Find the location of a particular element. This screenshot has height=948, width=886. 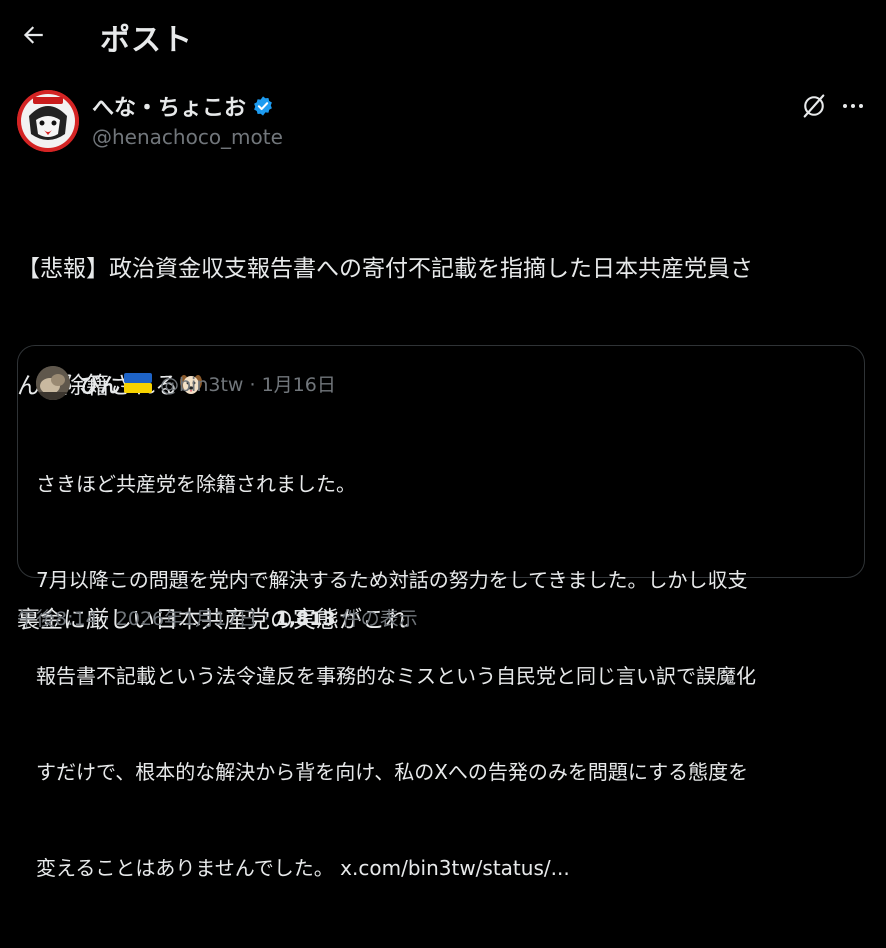

author-row: へな・ちょこお @henachoco_mote is located at coordinates (451, 123).